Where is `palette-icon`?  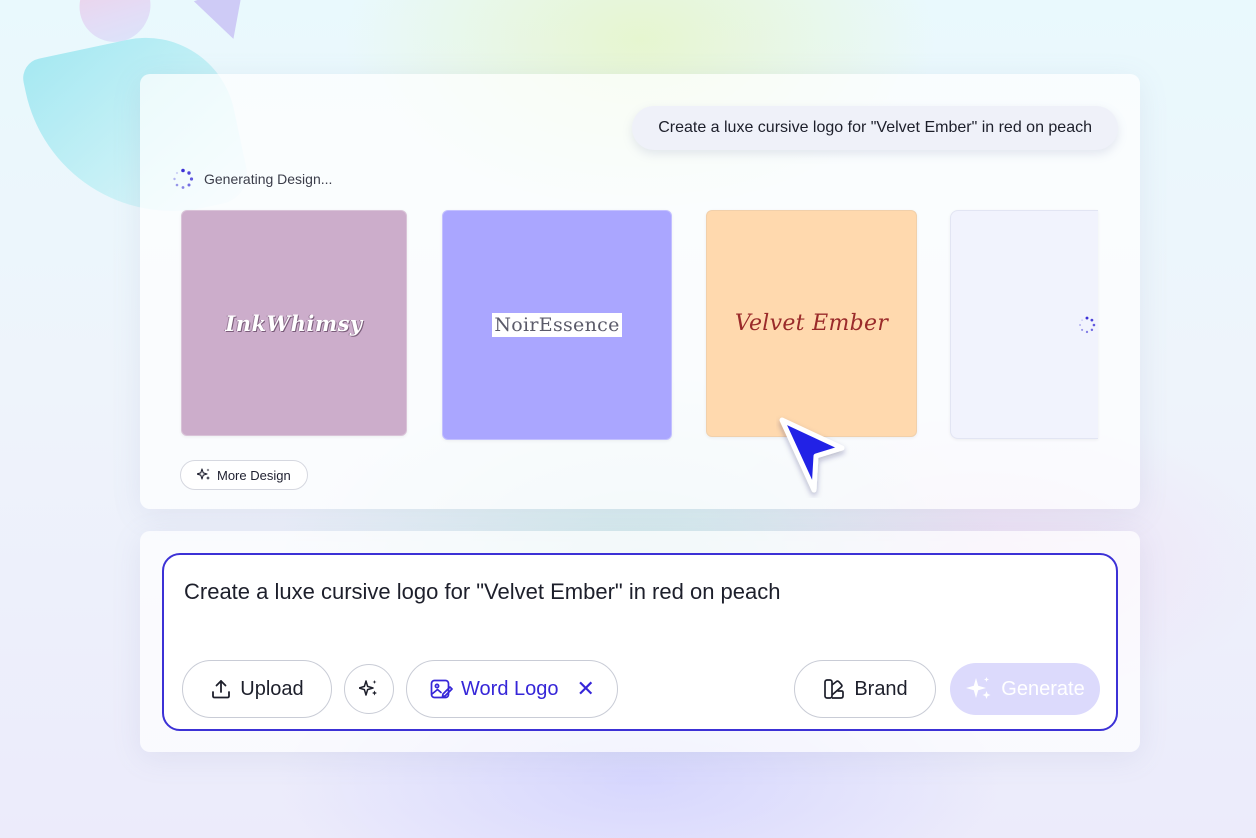
palette-icon is located at coordinates (834, 689).